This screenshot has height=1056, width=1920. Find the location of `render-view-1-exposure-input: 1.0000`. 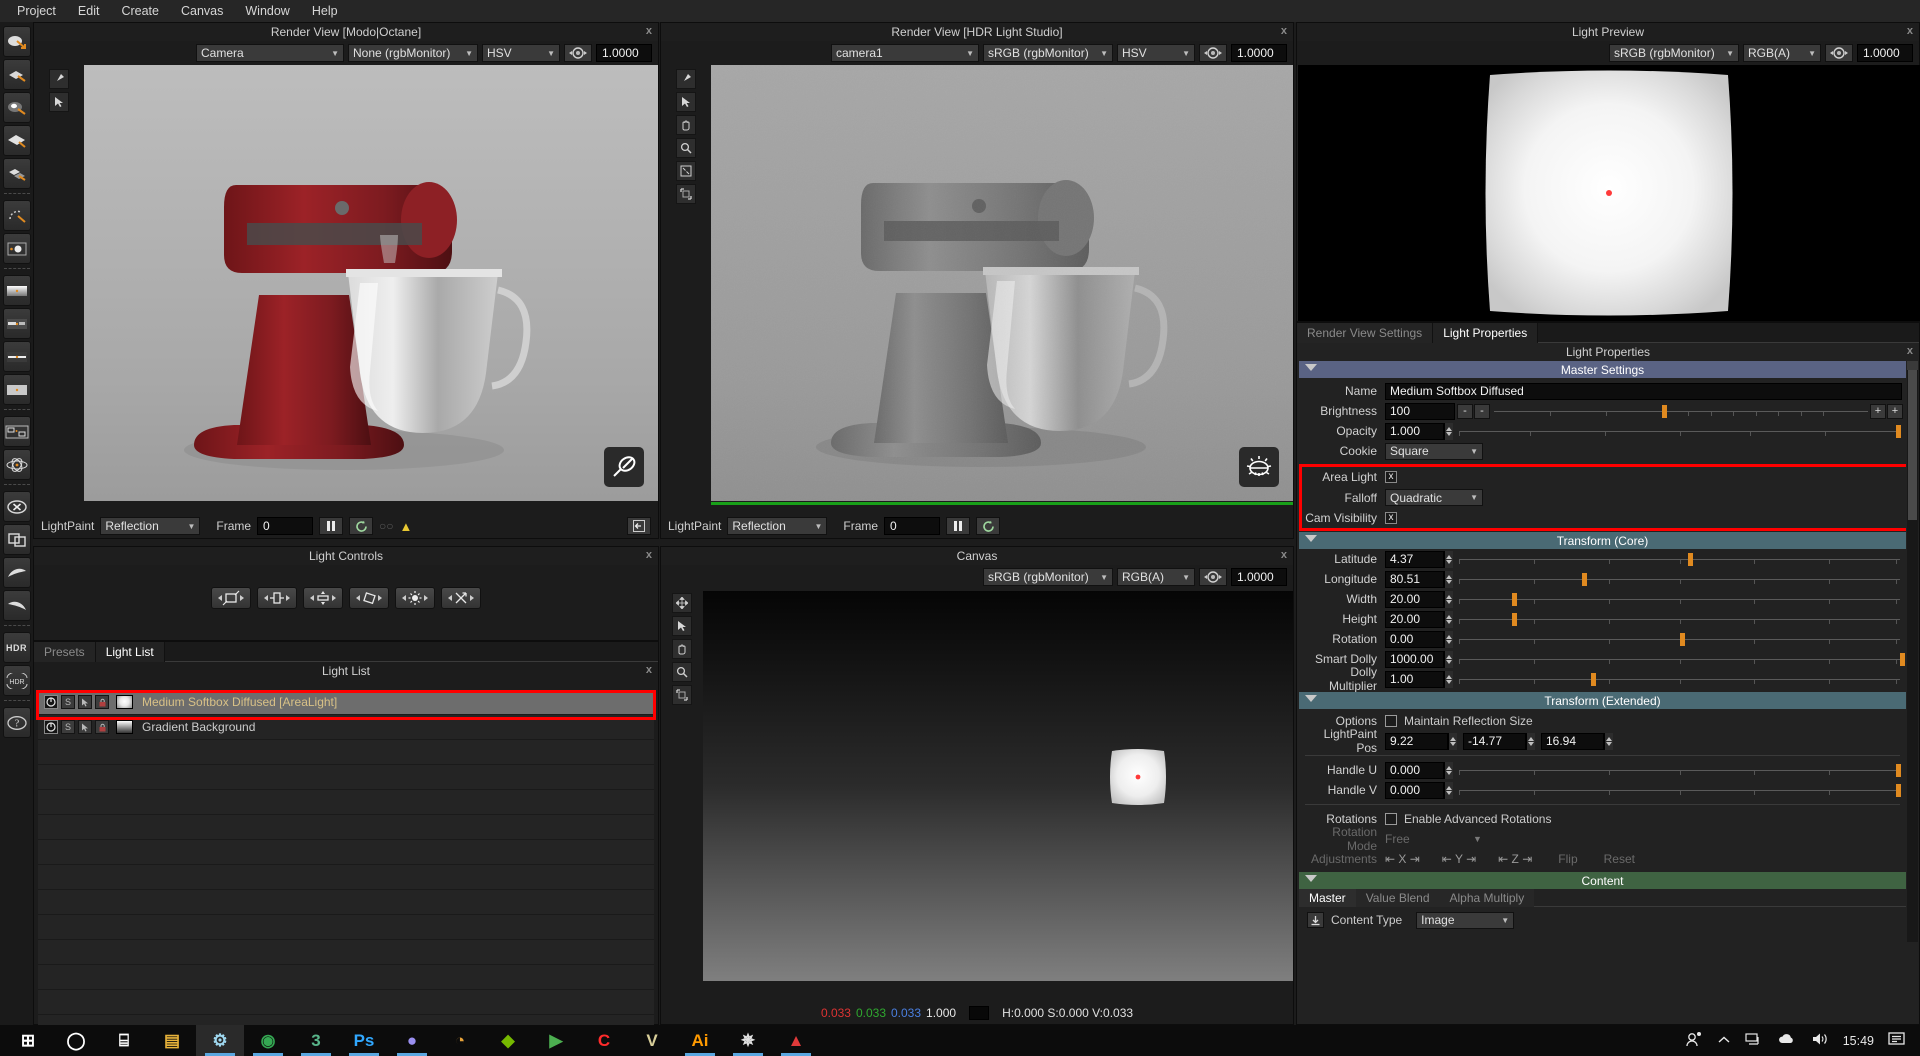

render-view-1-exposure-input: 1.0000 is located at coordinates (624, 53).